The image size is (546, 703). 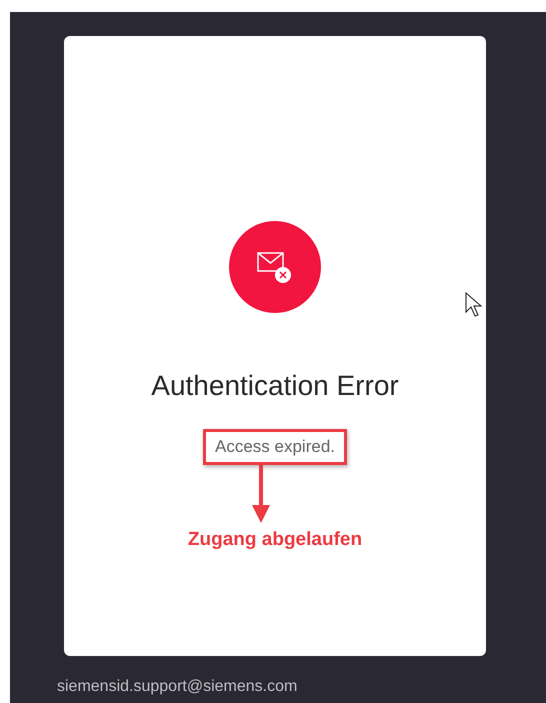 What do you see at coordinates (177, 687) in the screenshot?
I see `support-email: siemensid.support@siemens.com` at bounding box center [177, 687].